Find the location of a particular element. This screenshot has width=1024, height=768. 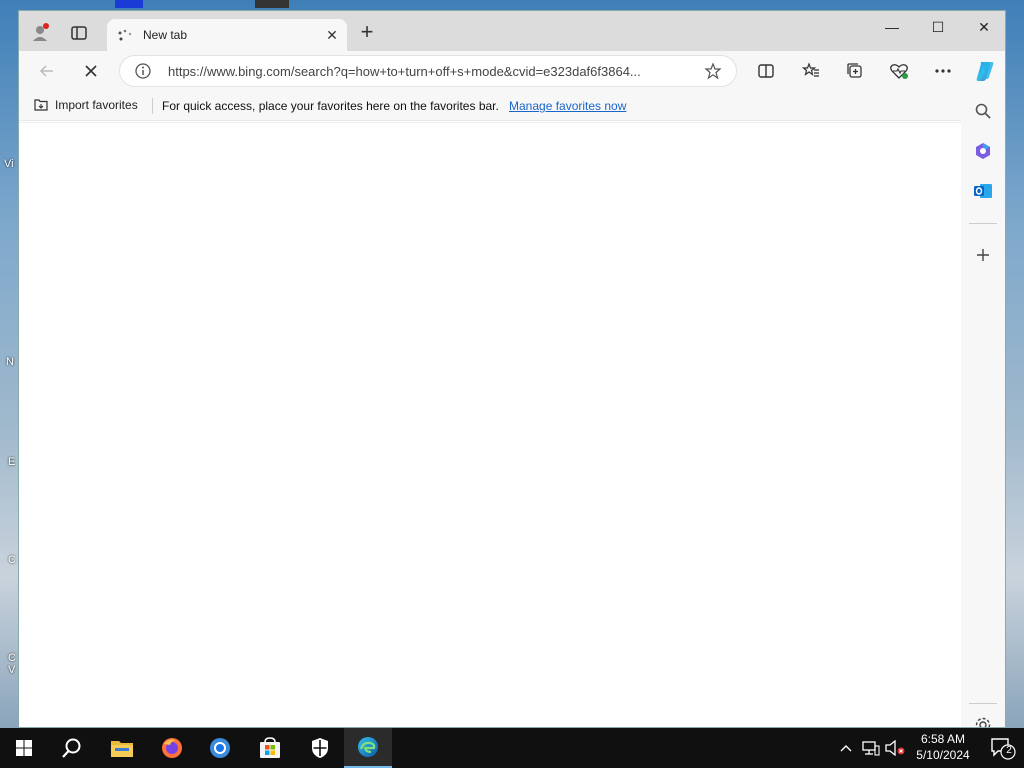

volume-muted-icon is located at coordinates (895, 748).